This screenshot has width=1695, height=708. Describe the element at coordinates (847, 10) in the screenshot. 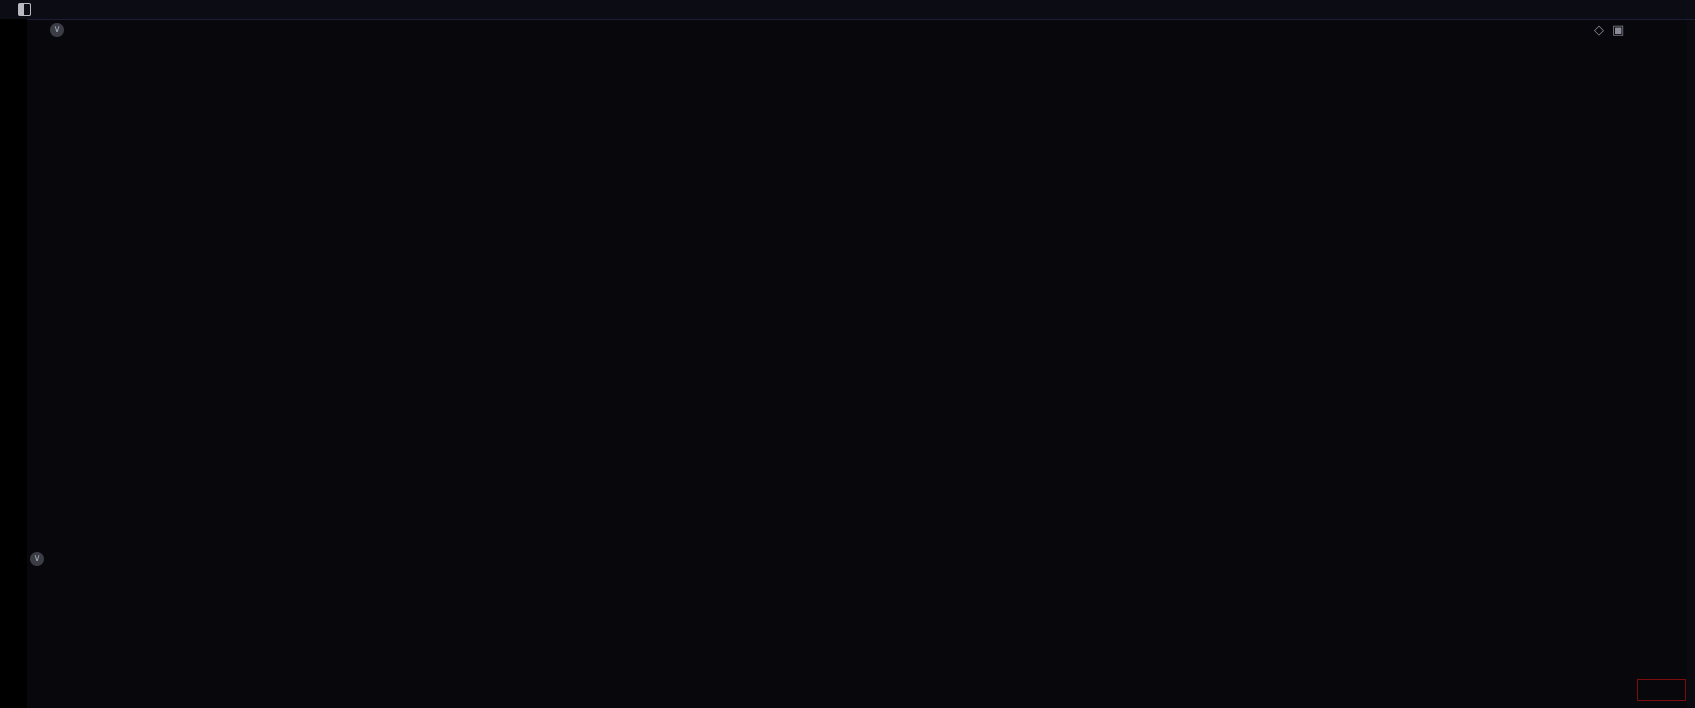

I see `top-toolbar` at that location.